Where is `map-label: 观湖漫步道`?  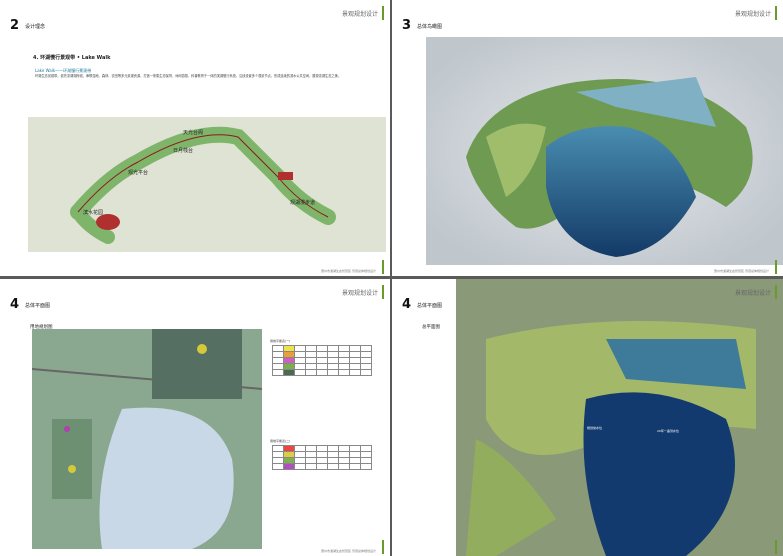
map-label: 观湖漫步道 is located at coordinates (303, 203).